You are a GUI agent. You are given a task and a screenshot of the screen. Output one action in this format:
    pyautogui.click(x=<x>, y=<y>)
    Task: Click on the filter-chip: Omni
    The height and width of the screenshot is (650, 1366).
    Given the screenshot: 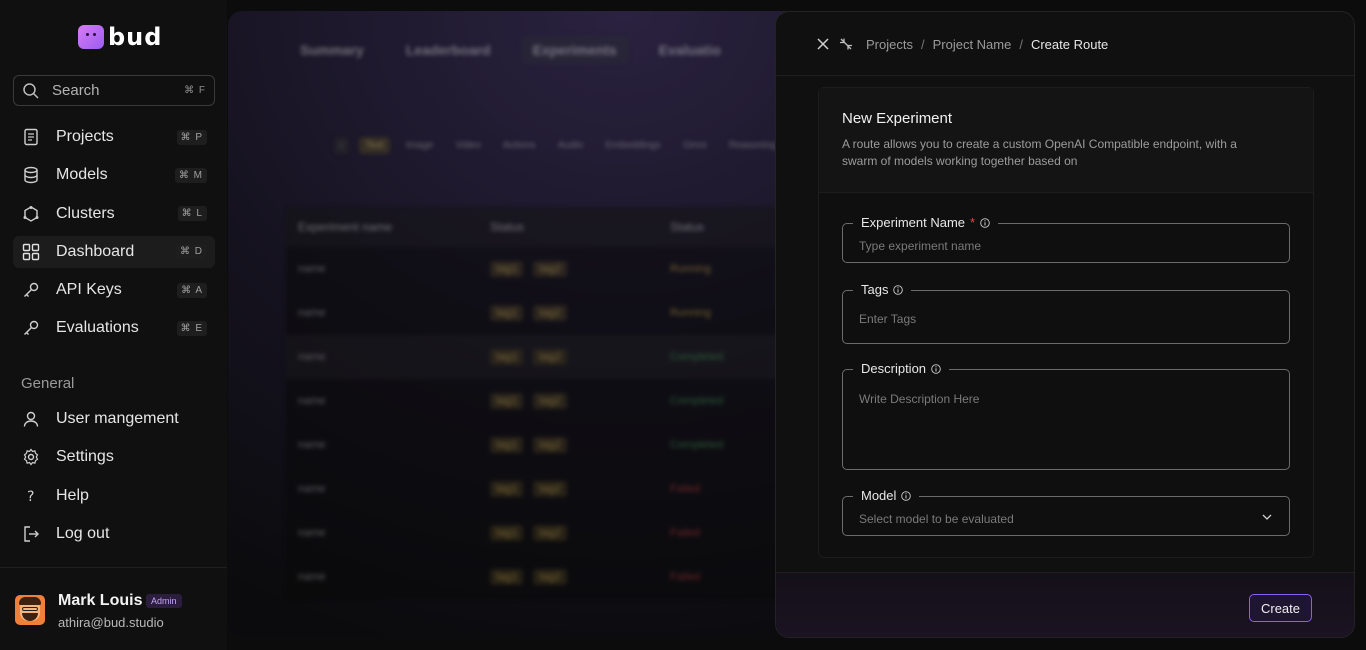 What is the action you would take?
    pyautogui.click(x=695, y=145)
    